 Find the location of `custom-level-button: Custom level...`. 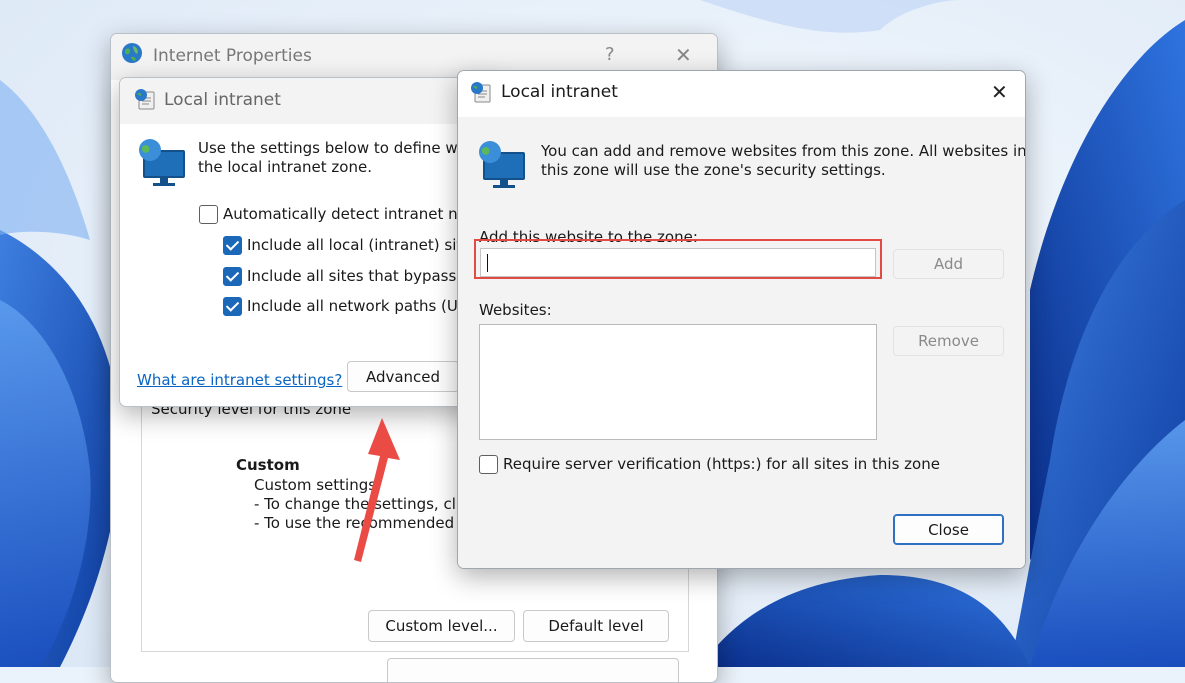

custom-level-button: Custom level... is located at coordinates (441, 626).